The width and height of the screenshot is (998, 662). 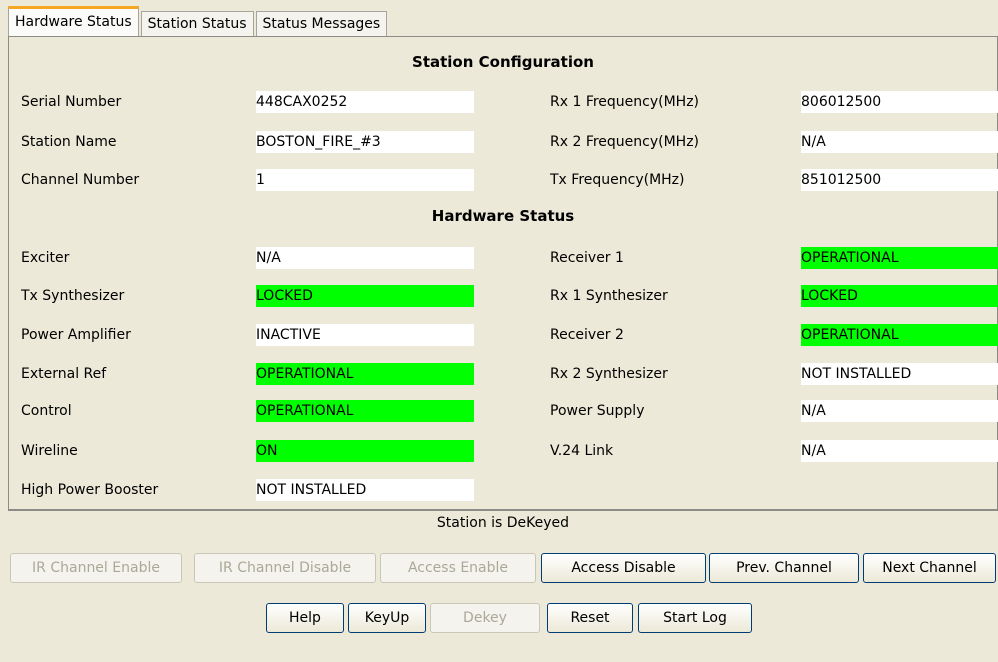 I want to click on power-supply-status: N/A, so click(x=899, y=411).